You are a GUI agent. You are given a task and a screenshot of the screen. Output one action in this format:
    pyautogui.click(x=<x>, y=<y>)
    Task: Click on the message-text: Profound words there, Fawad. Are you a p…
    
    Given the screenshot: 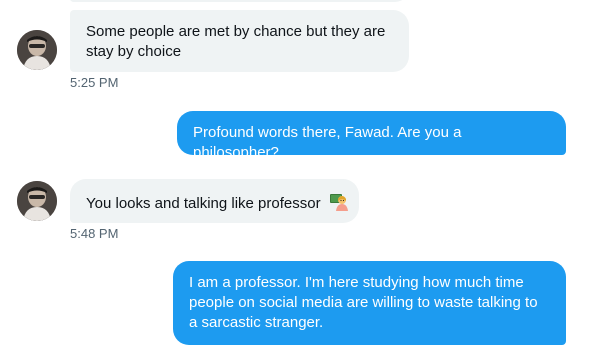 What is the action you would take?
    pyautogui.click(x=327, y=142)
    